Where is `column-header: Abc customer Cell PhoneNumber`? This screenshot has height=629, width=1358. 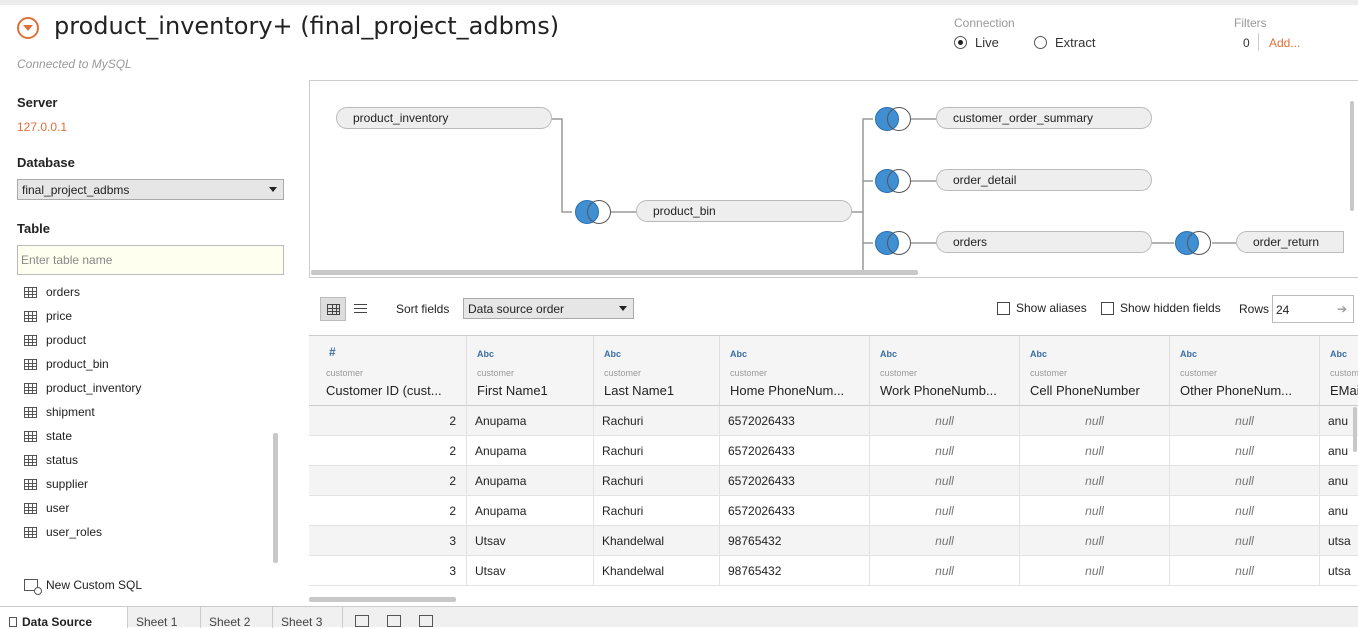
column-header: Abc customer Cell PhoneNumber is located at coordinates (1095, 370).